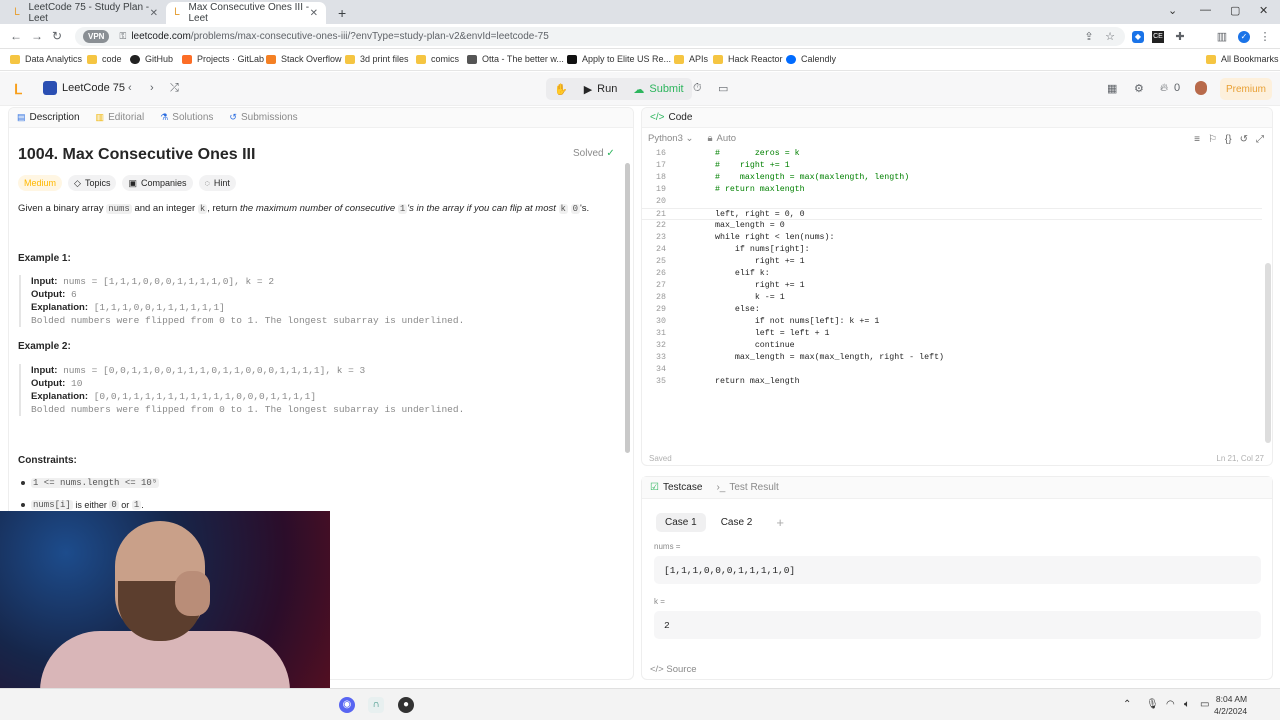 The height and width of the screenshot is (720, 1280). Describe the element at coordinates (1212, 139) in the screenshot. I see `bookmark-icon: ⚐` at that location.